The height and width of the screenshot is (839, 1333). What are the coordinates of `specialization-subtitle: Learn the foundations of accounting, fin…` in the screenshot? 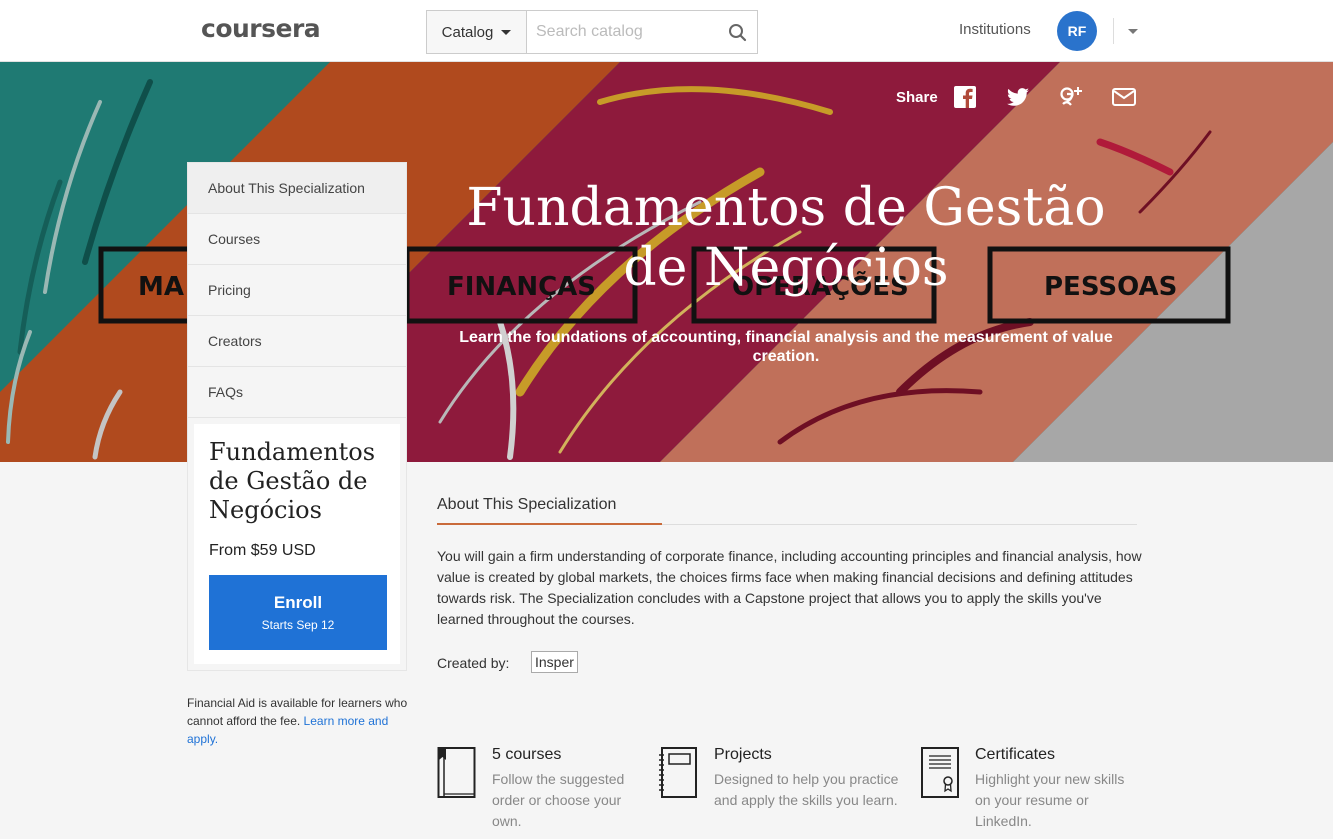 It's located at (786, 347).